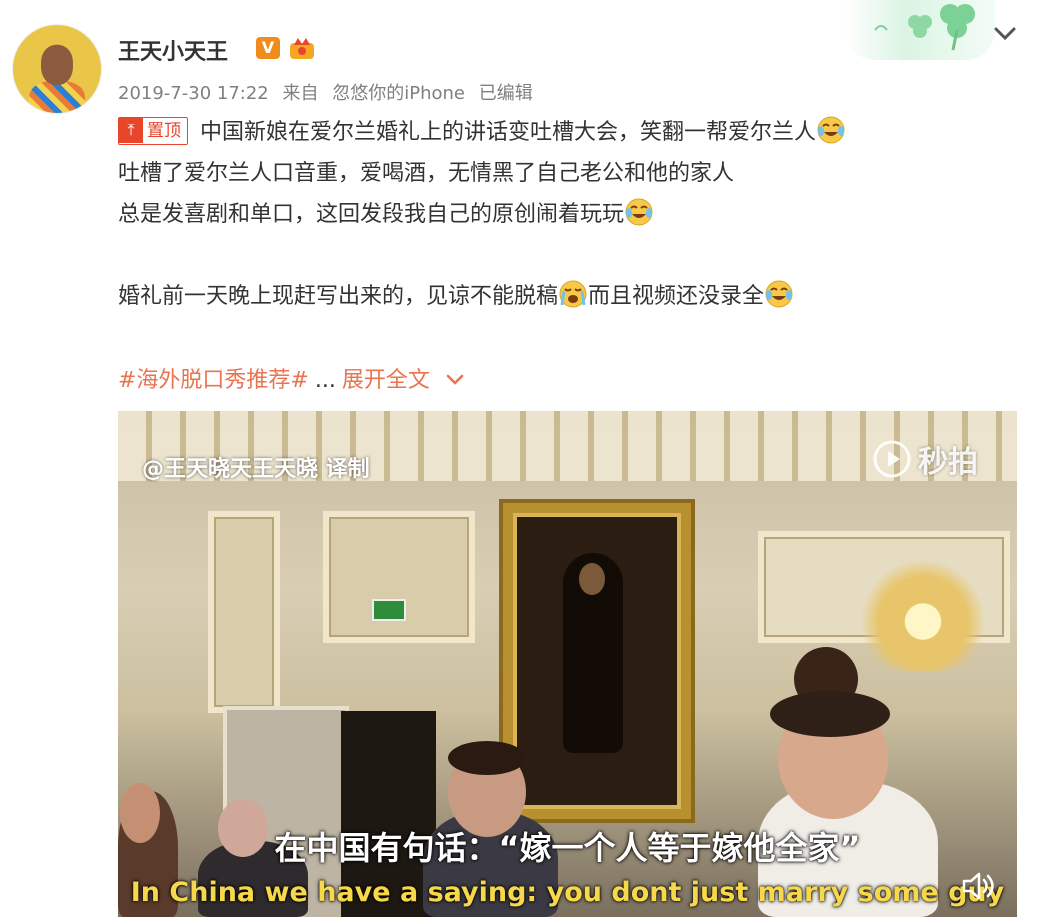 This screenshot has height=922, width=1038. I want to click on portrait-face, so click(592, 579).